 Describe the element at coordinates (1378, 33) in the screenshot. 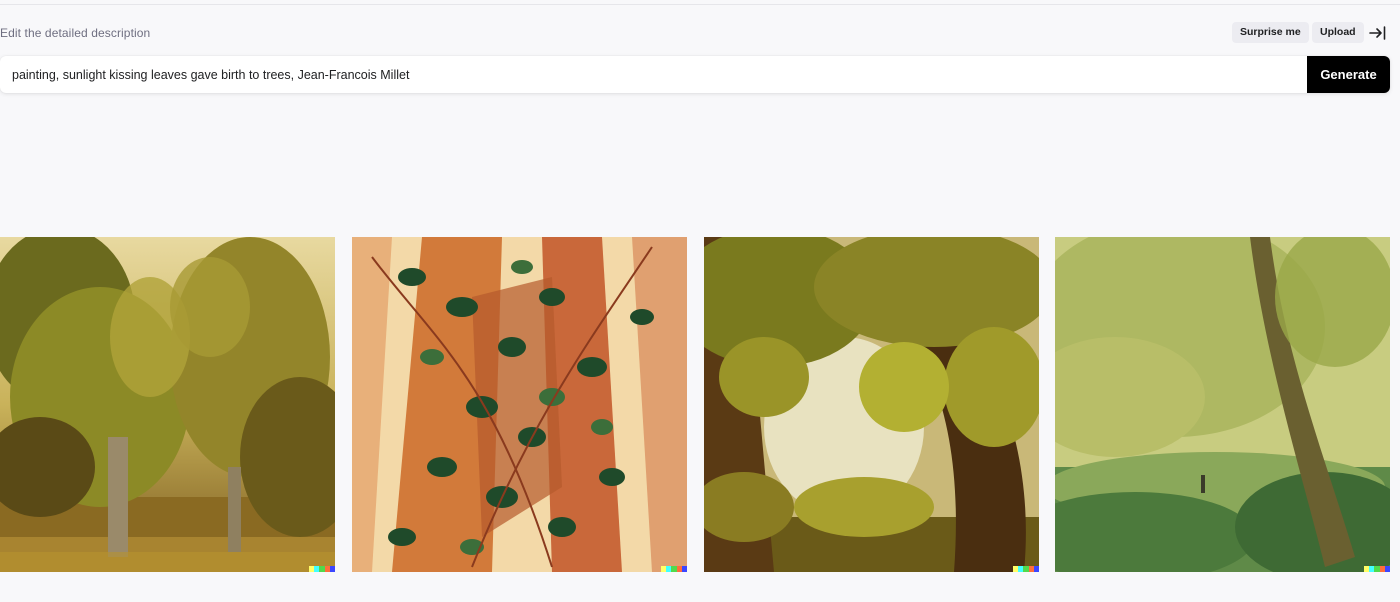

I see `collapse-sidebar-icon` at that location.